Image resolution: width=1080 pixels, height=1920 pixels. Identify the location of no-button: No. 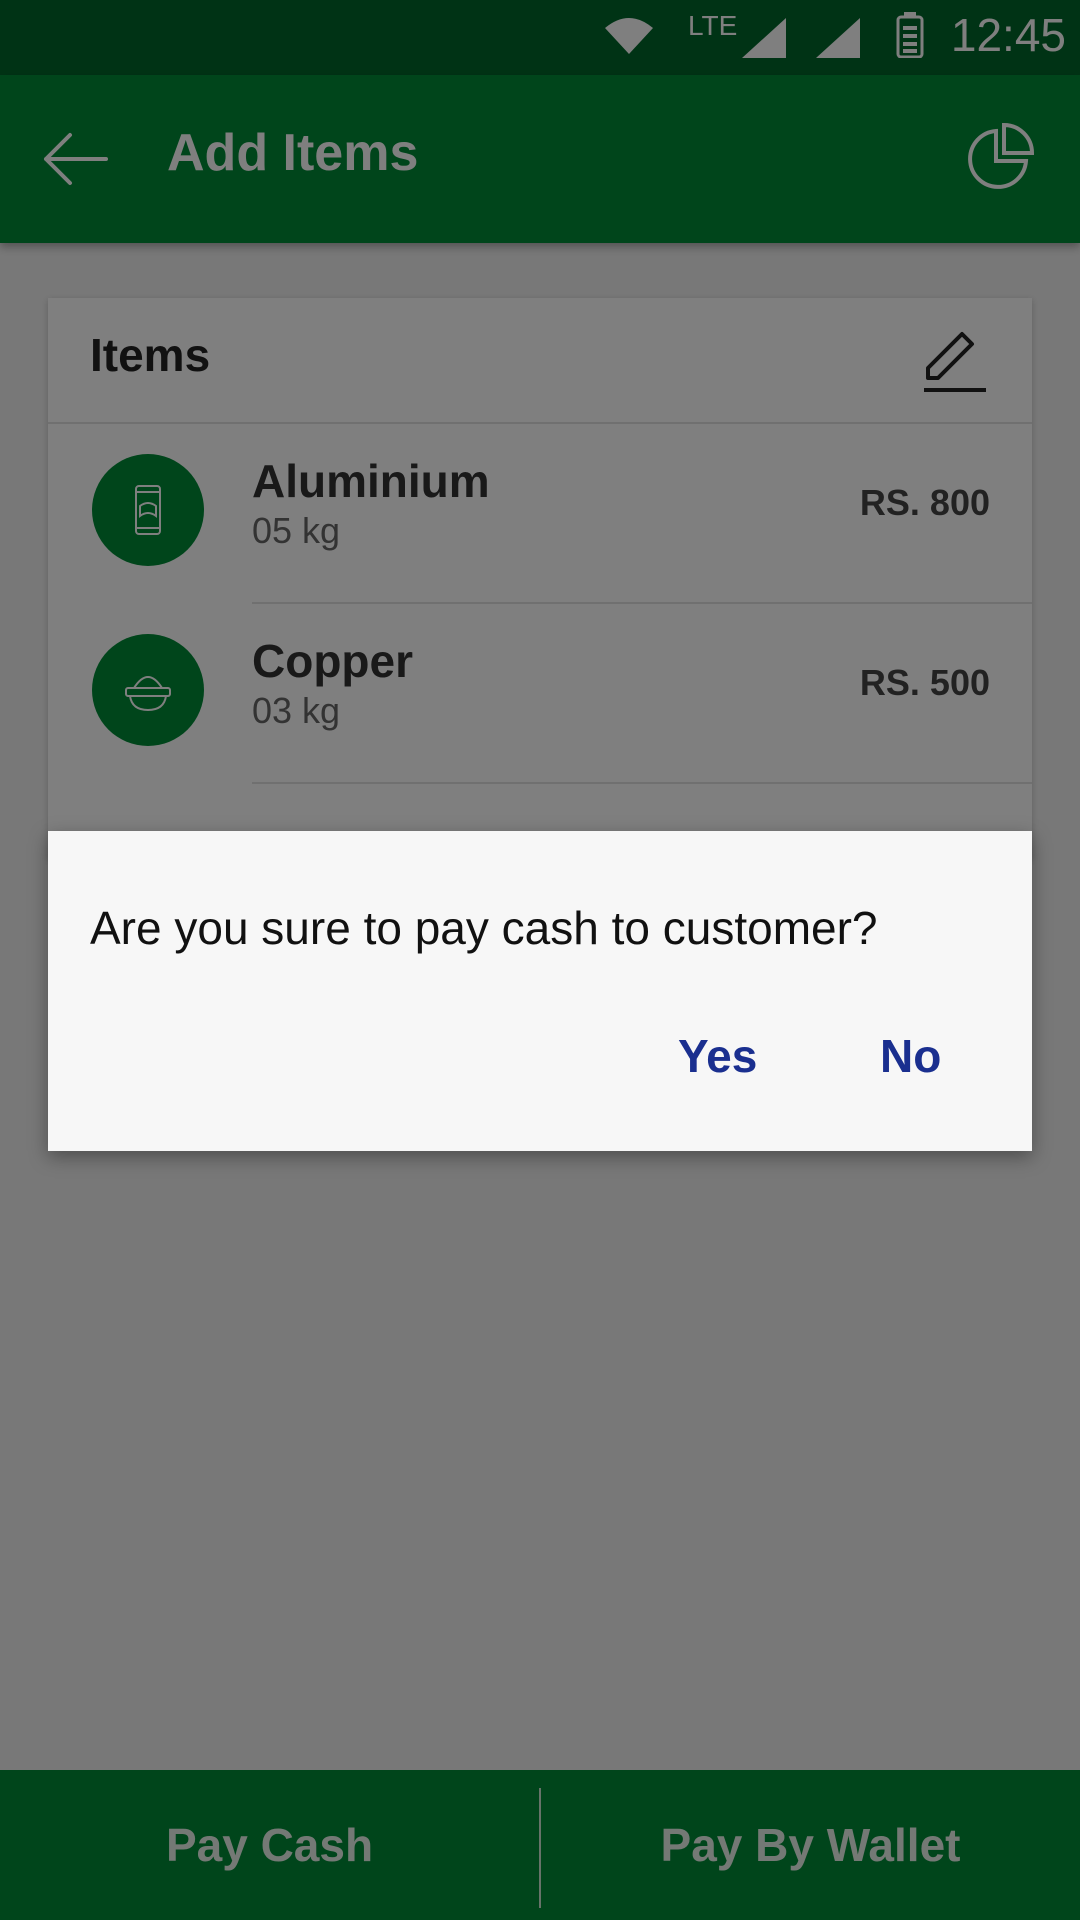
(910, 1056).